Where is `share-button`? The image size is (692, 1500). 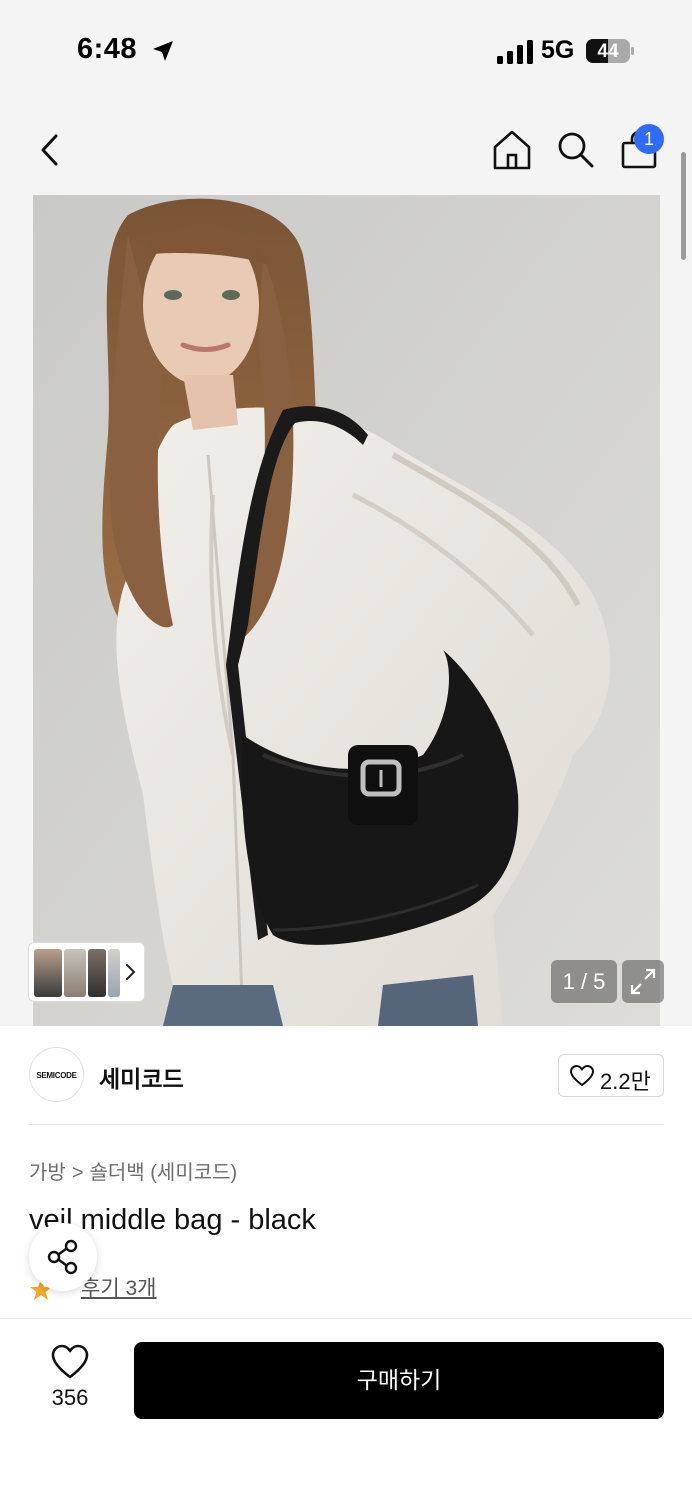
share-button is located at coordinates (63, 1257).